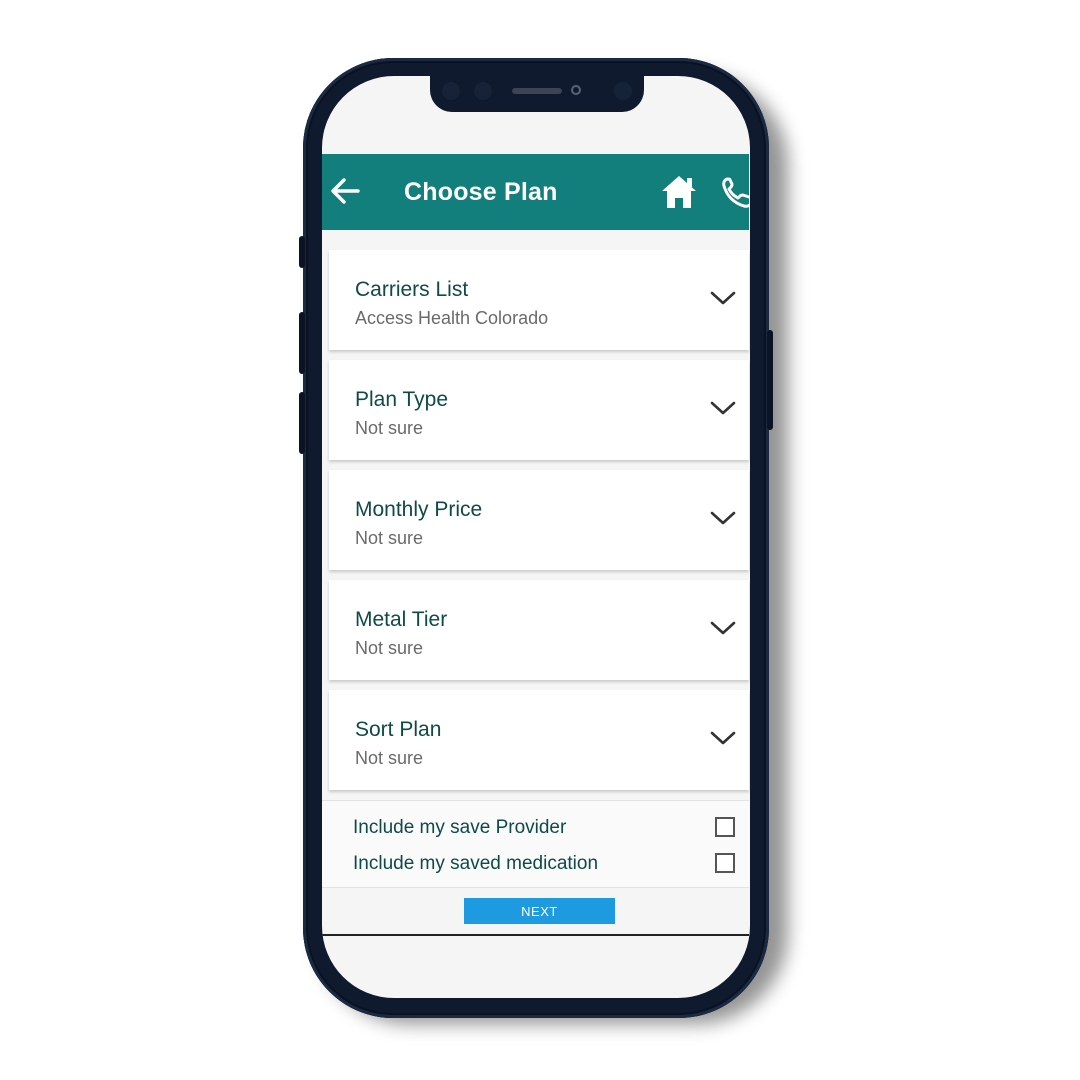 Image resolution: width=1080 pixels, height=1080 pixels. What do you see at coordinates (539, 300) in the screenshot?
I see `filter-carriers-list: Carriers List Access Health Colorado` at bounding box center [539, 300].